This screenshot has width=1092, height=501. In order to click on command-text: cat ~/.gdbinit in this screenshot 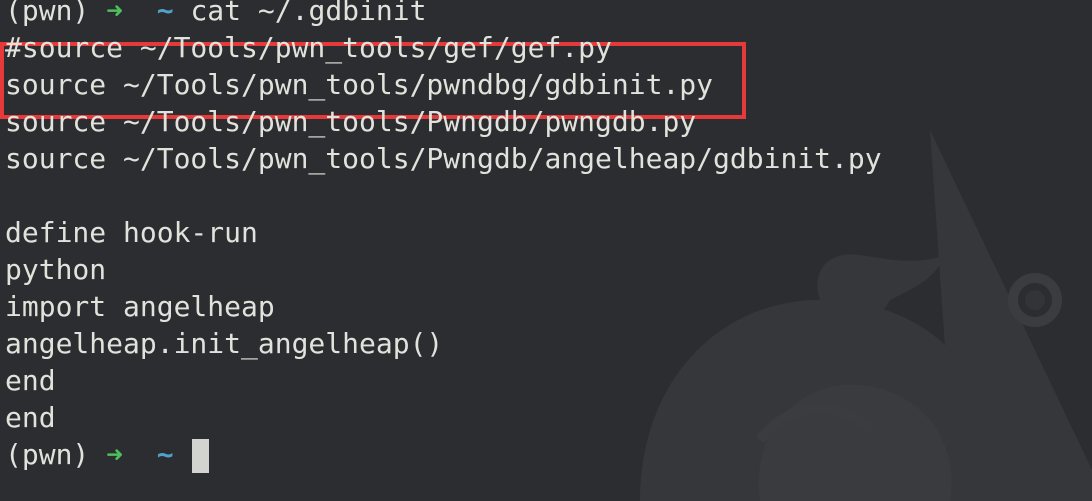, I will do `click(308, 13)`.